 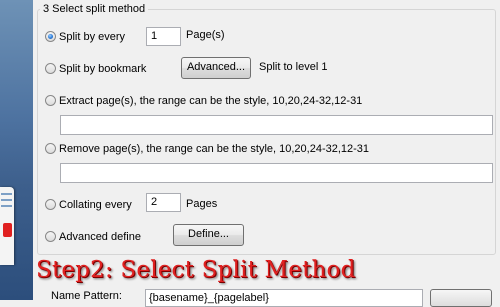 What do you see at coordinates (50, 68) in the screenshot?
I see `split-by-bookmark-radio` at bounding box center [50, 68].